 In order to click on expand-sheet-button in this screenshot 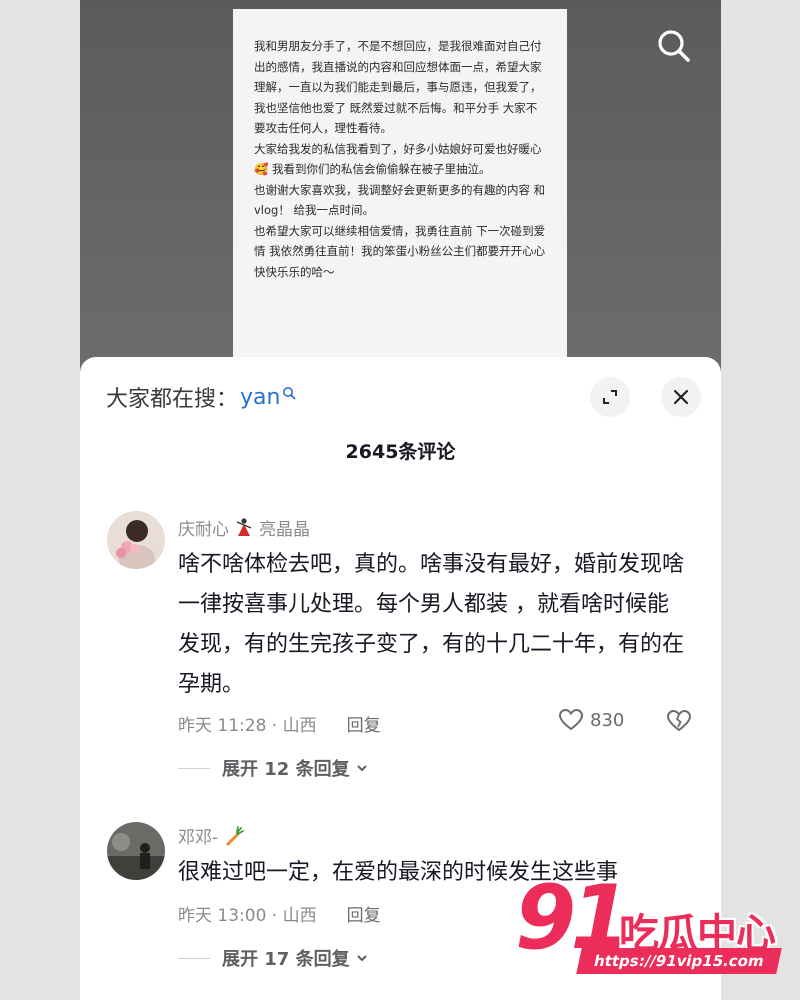, I will do `click(610, 397)`.